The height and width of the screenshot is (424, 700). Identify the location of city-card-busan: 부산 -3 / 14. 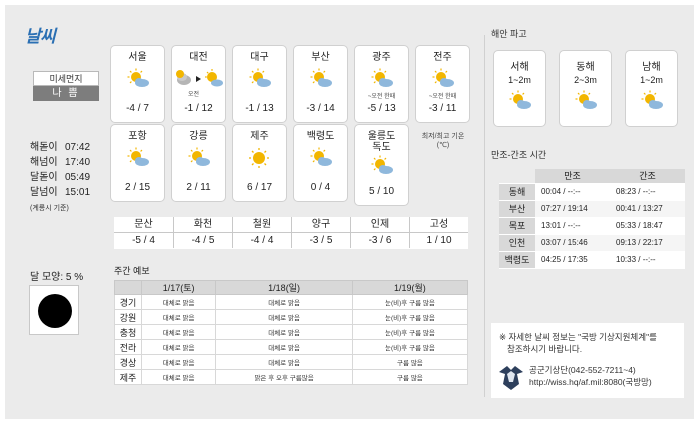
(320, 84).